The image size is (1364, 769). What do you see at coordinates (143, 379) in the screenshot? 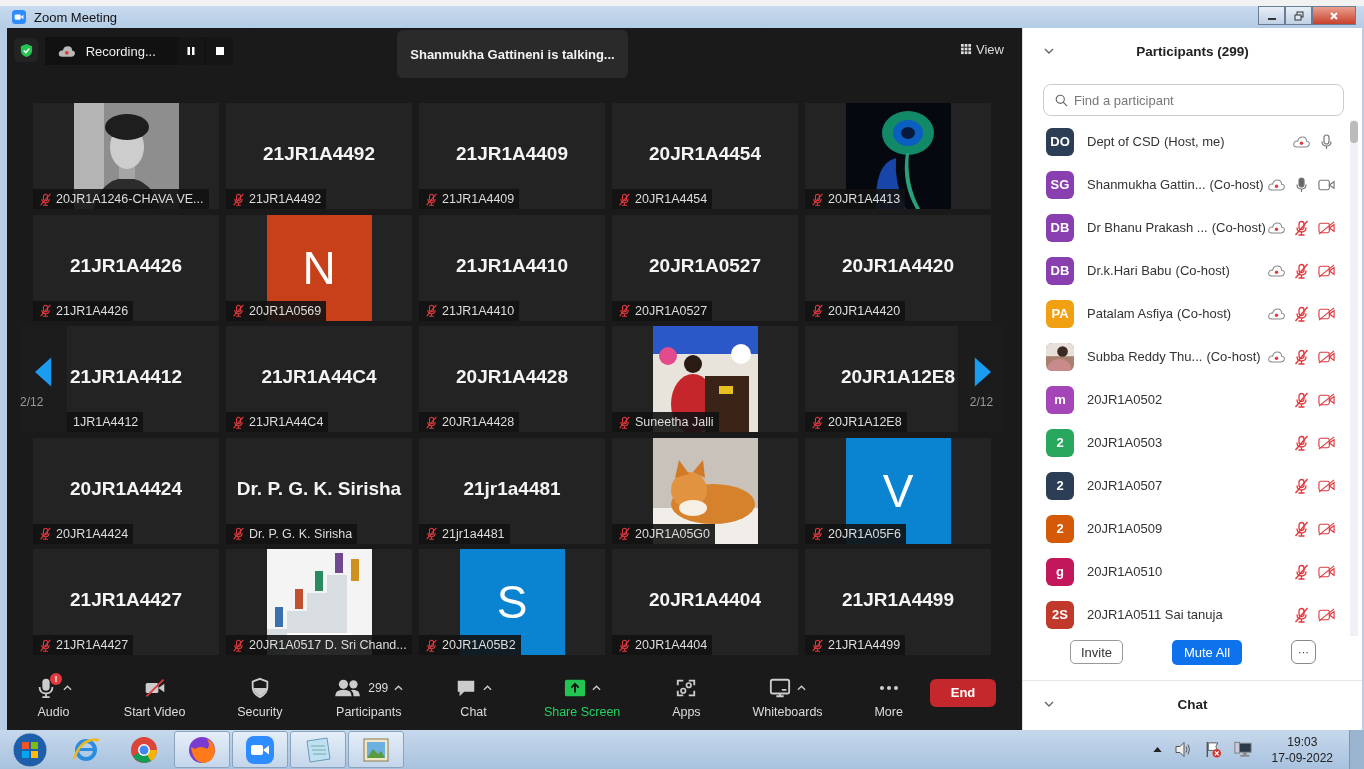
I see `video-tile: 21JR1A4412 1JR1A4412` at bounding box center [143, 379].